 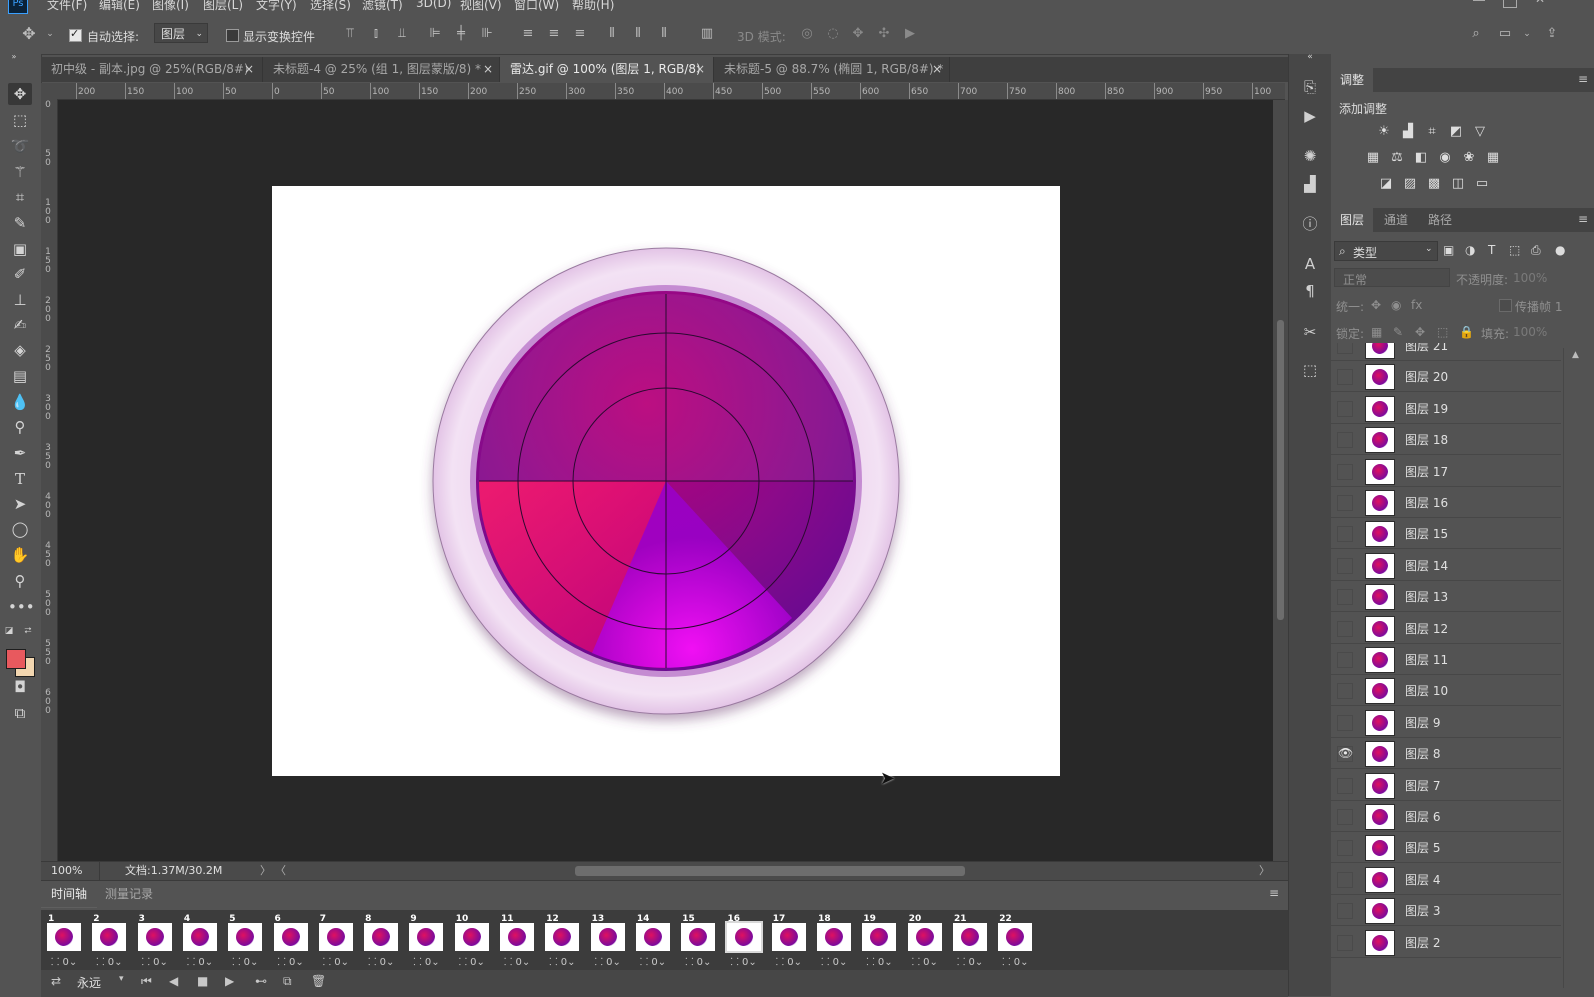 I want to click on info-panel-icon: ⓘ, so click(x=1310, y=224).